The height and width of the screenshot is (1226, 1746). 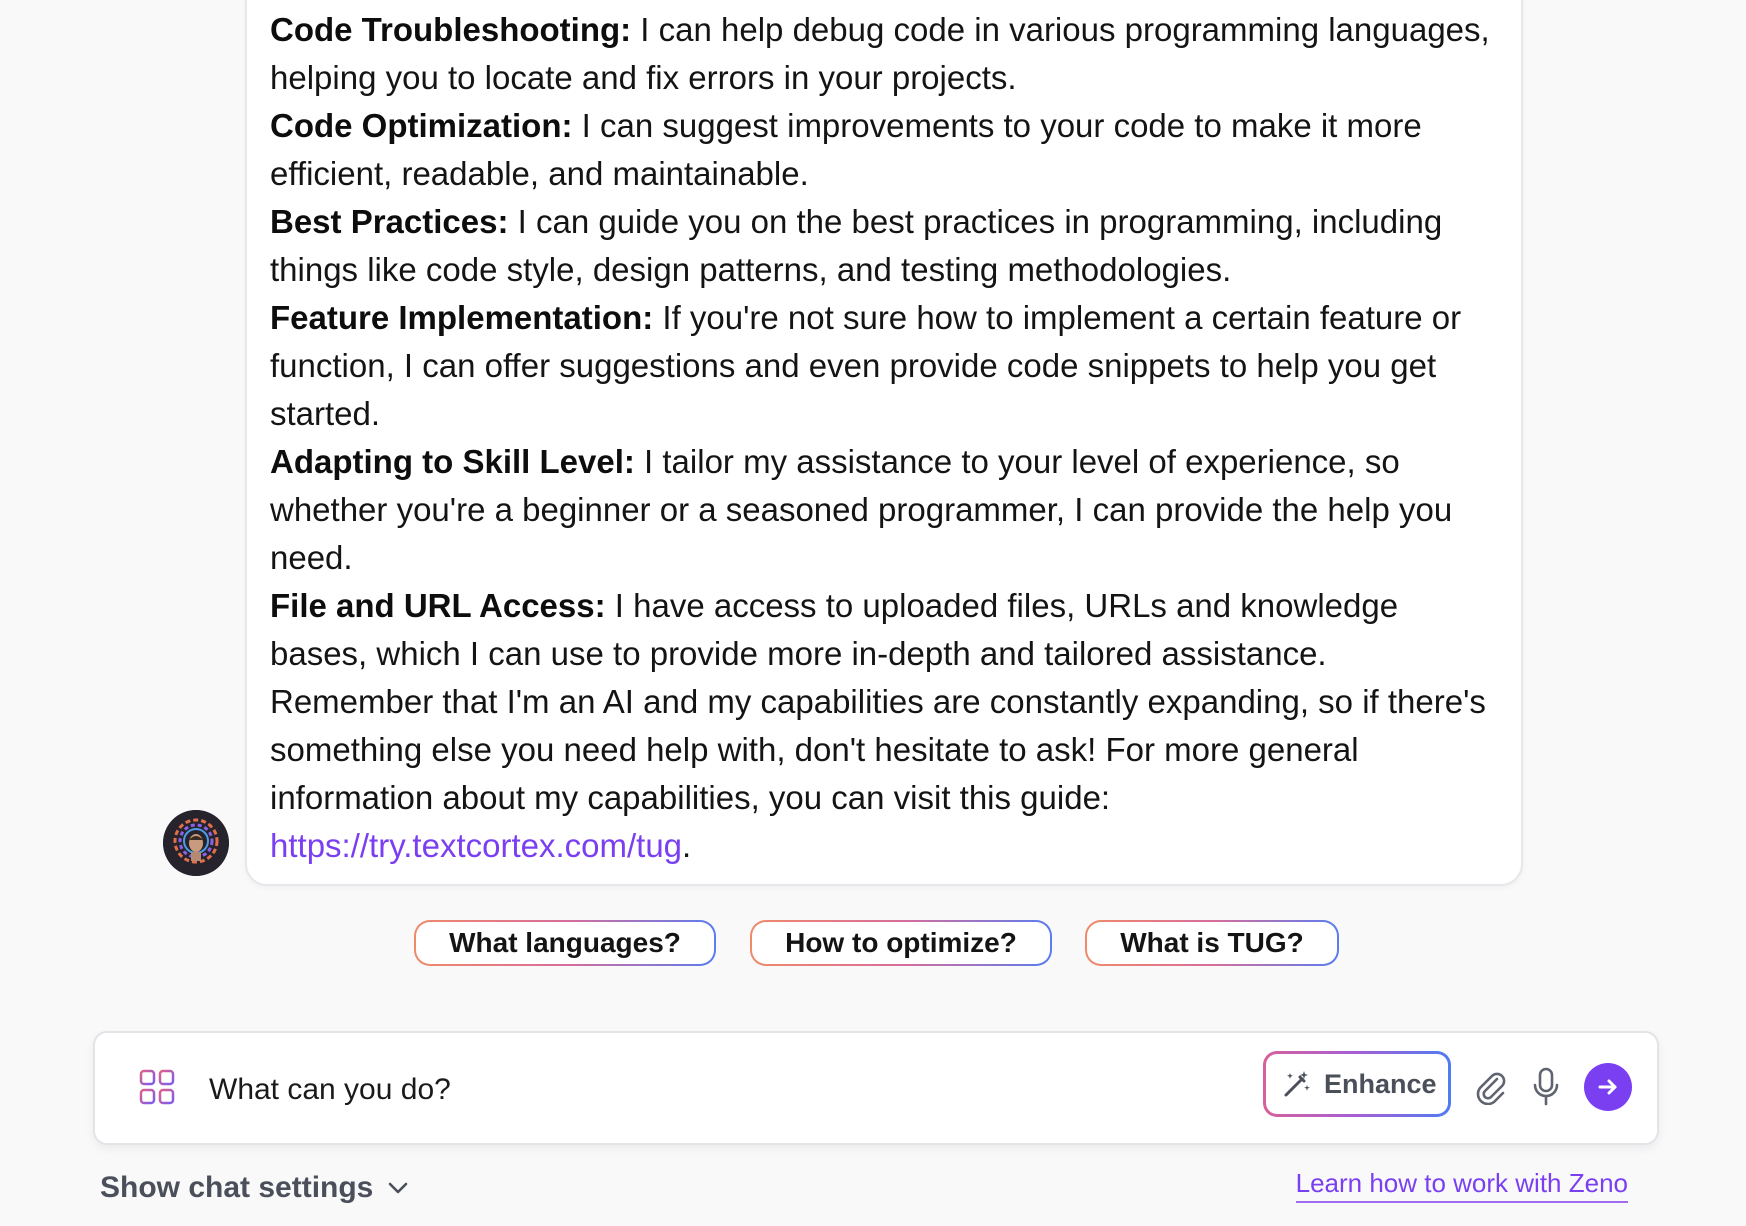 I want to click on suggestion-chip-label: What is TUG?, so click(x=1212, y=943).